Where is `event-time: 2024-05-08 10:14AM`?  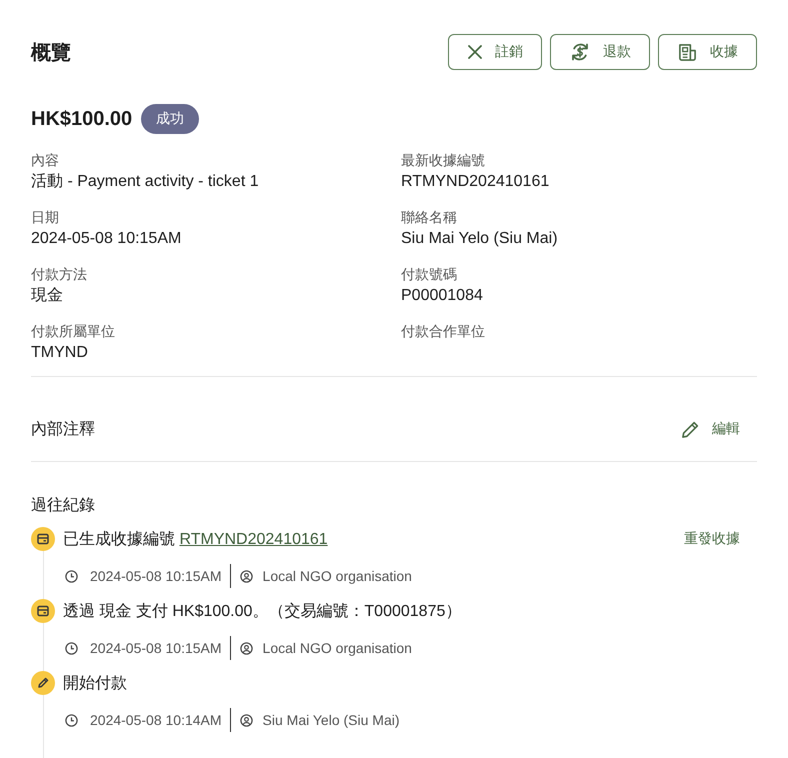 event-time: 2024-05-08 10:14AM is located at coordinates (156, 720).